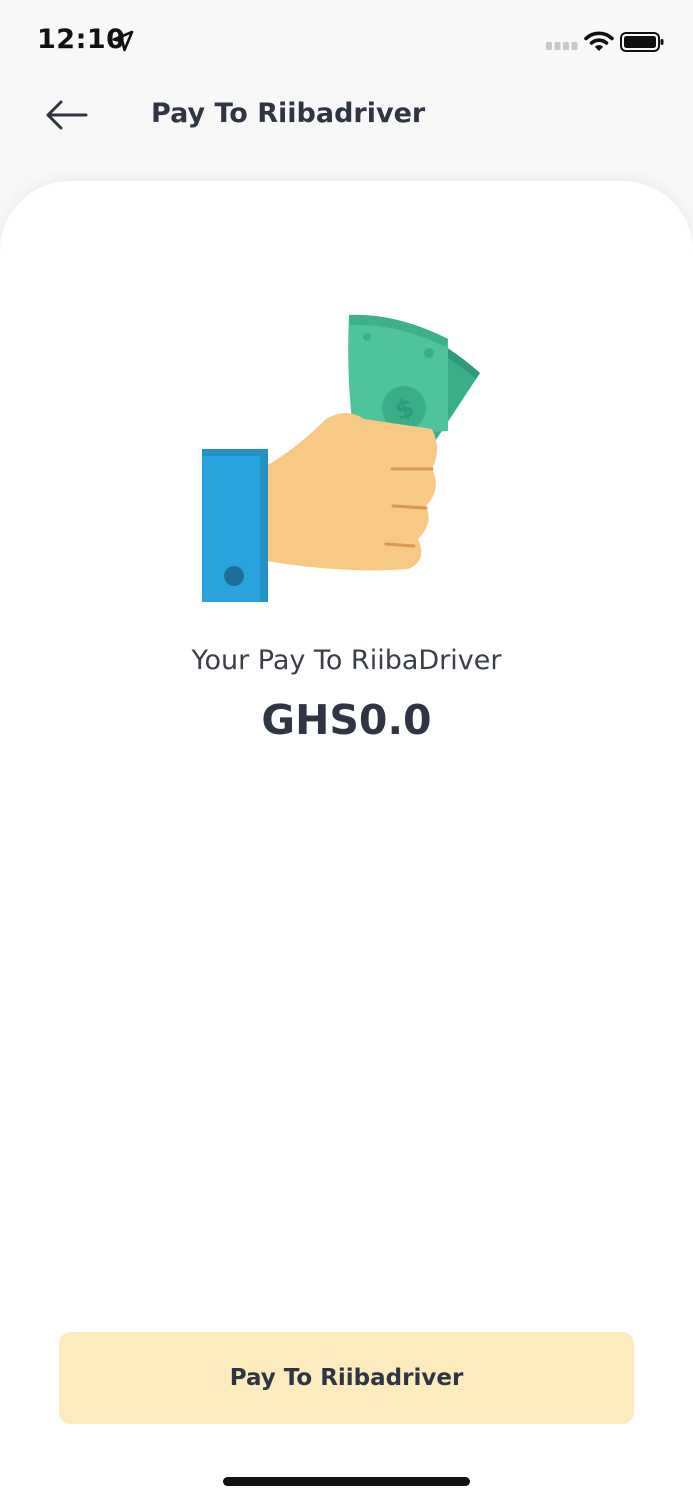  Describe the element at coordinates (346, 660) in the screenshot. I see `pay-label: Your Pay To RiibaDriver` at that location.